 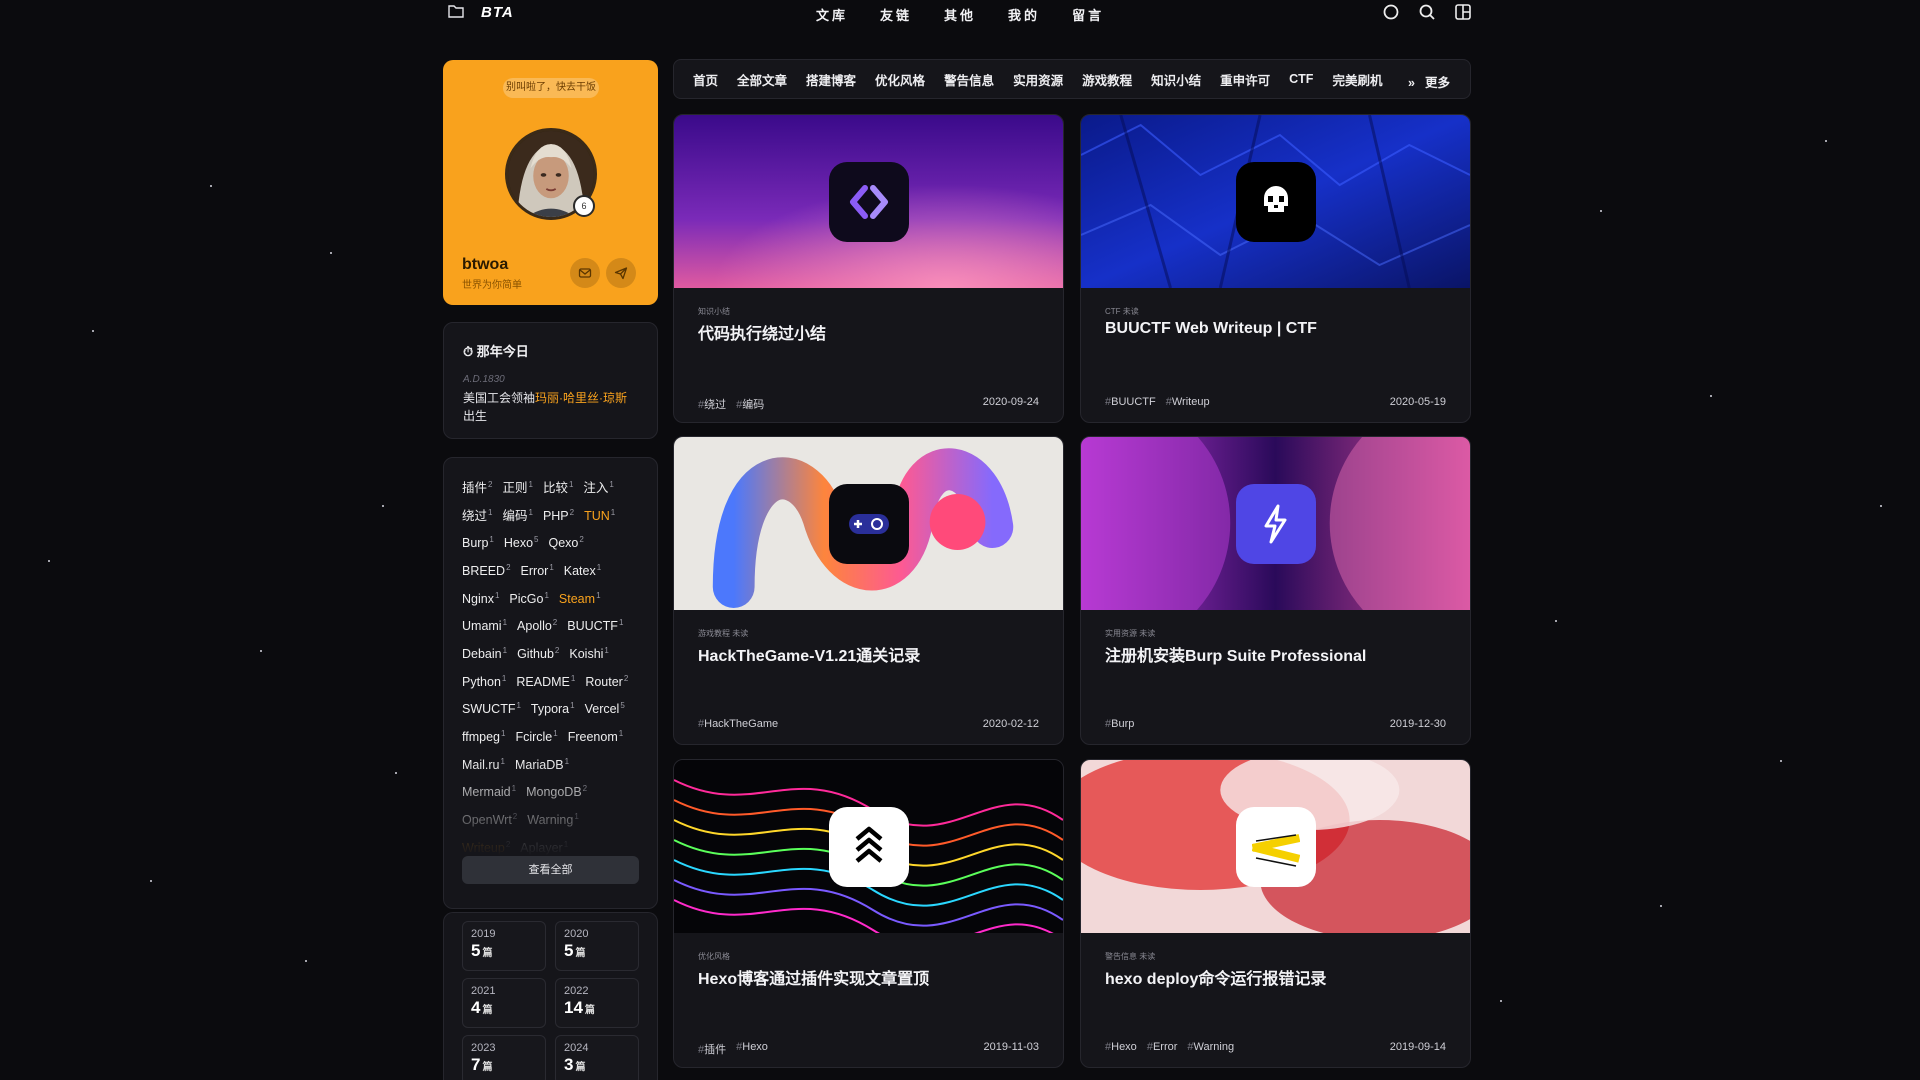 I want to click on archive-year-2019: 2019 5 篇, so click(x=504, y=946).